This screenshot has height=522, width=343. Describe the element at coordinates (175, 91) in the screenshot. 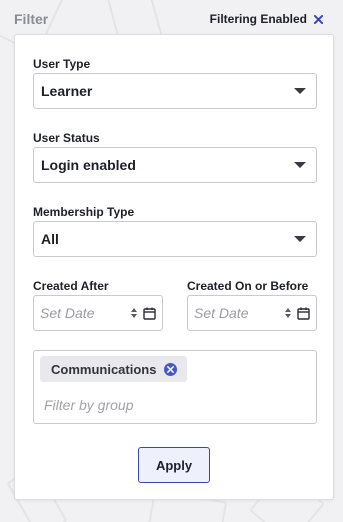

I see `user-type-select: Learner` at that location.